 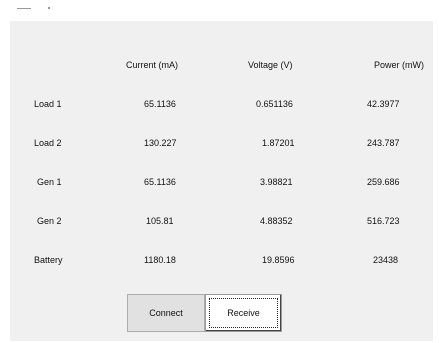 I want to click on row-label-gen-1: Gen 1, so click(x=49, y=182).